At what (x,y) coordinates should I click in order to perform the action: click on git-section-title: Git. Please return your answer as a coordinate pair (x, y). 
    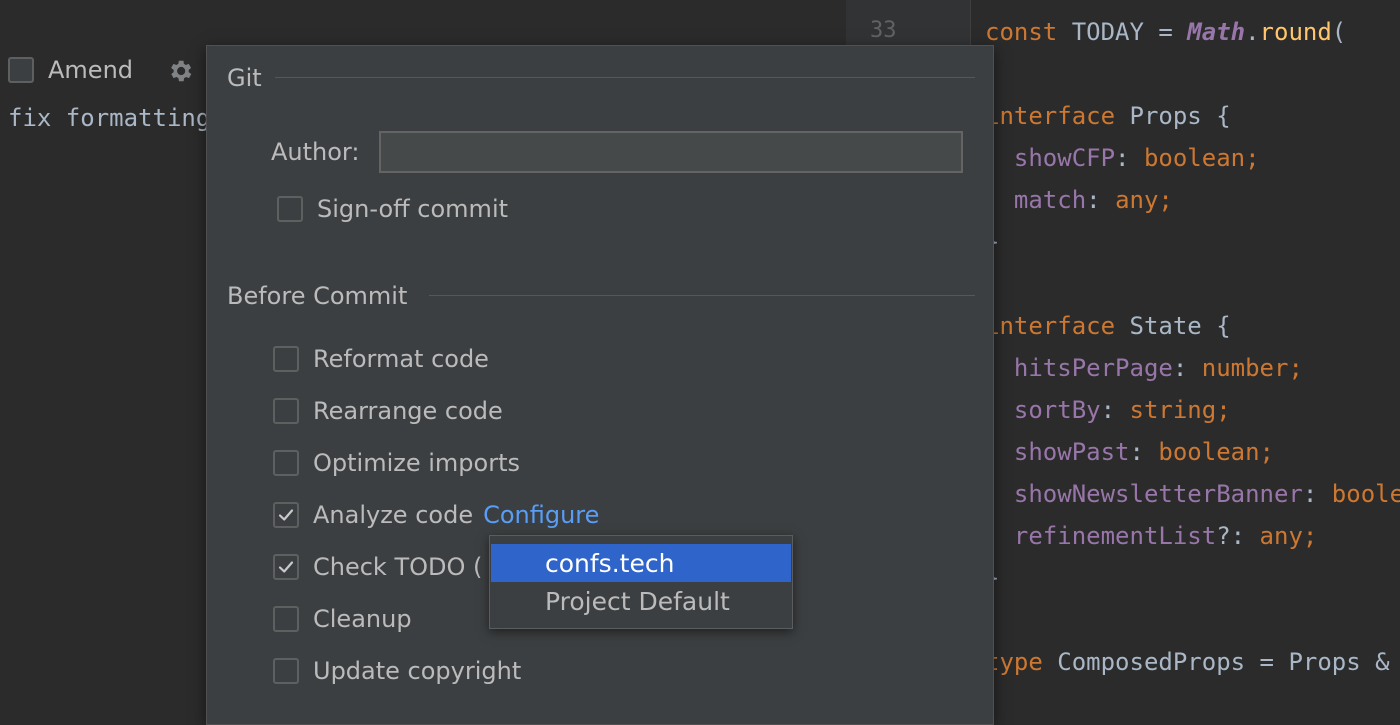
    Looking at the image, I should click on (244, 78).